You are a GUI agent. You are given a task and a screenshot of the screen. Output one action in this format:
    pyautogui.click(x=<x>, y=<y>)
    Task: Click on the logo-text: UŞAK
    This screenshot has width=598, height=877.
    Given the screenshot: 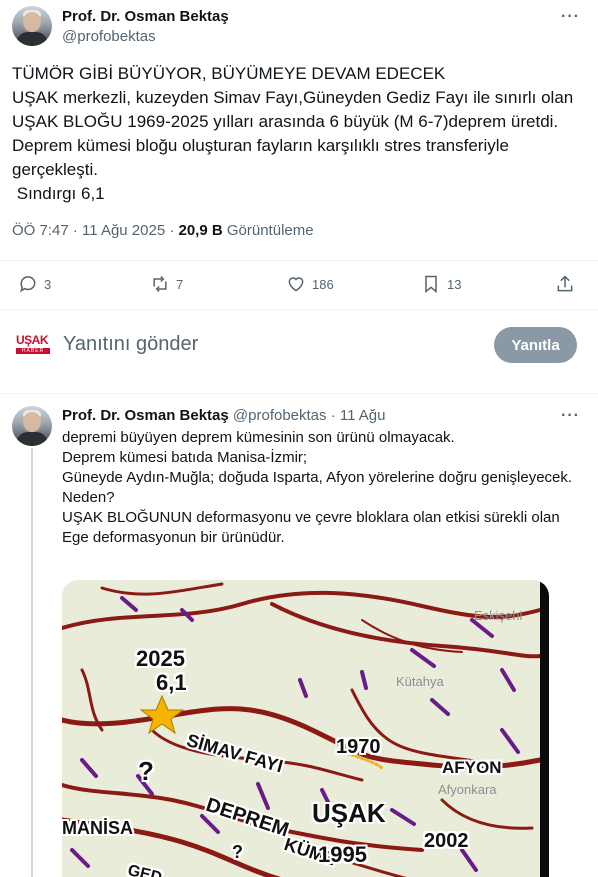 What is the action you would take?
    pyautogui.click(x=32, y=340)
    